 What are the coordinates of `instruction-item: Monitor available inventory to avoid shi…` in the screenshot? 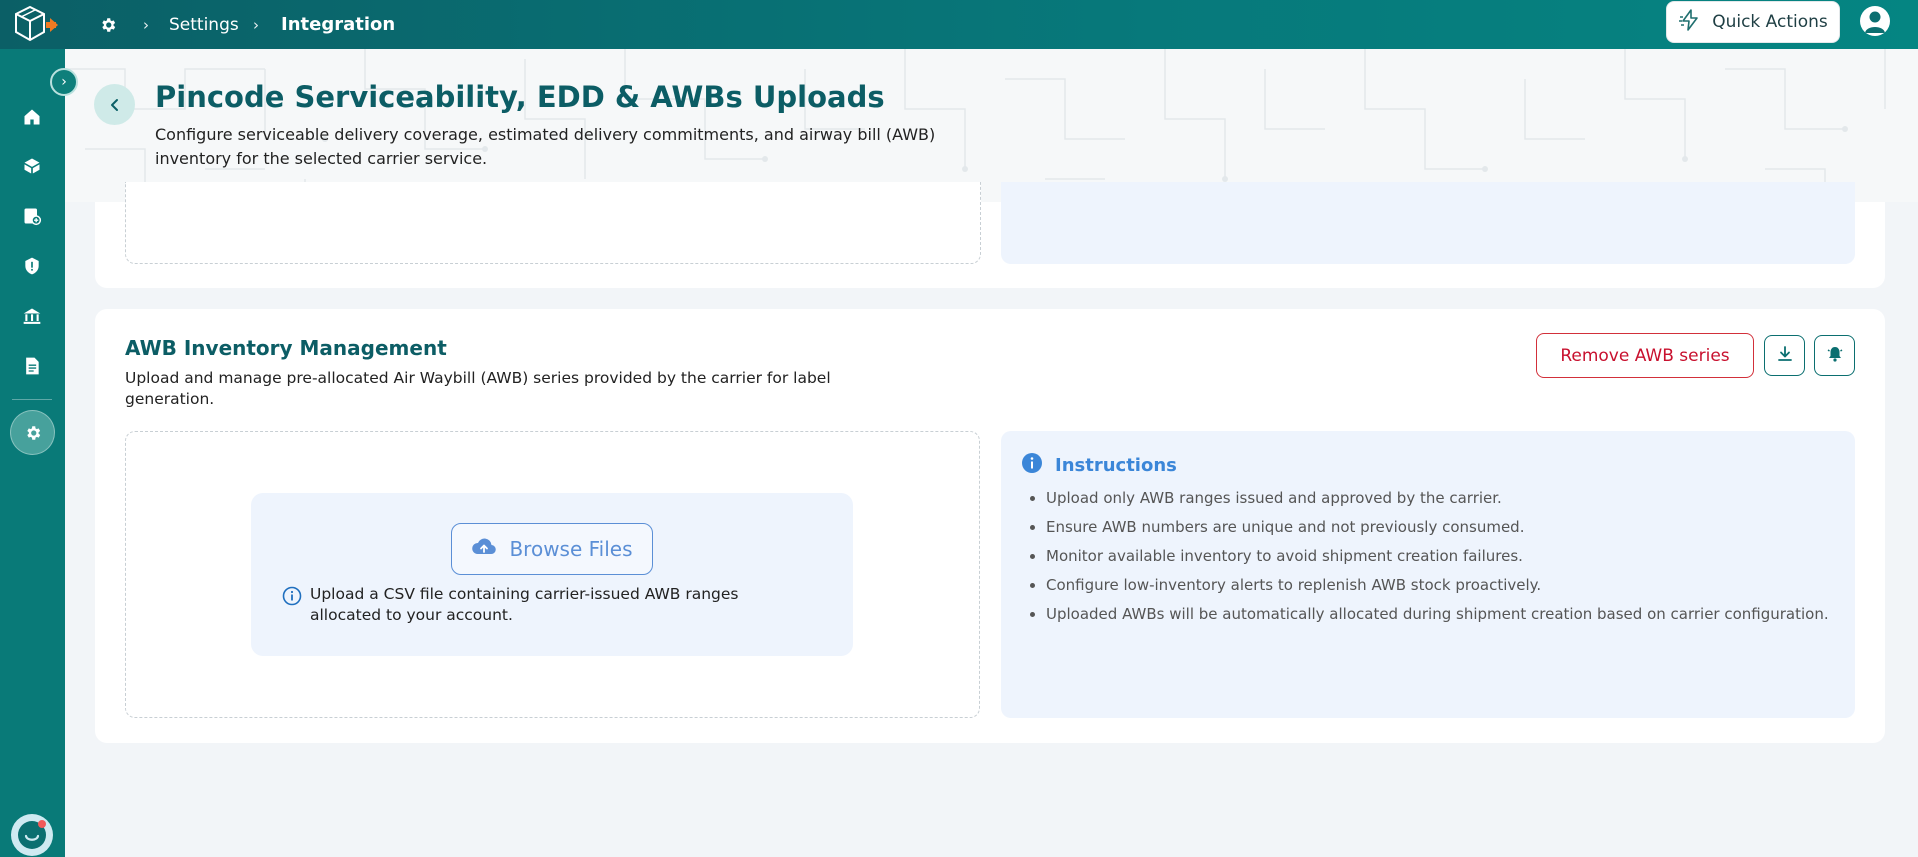 It's located at (1438, 556).